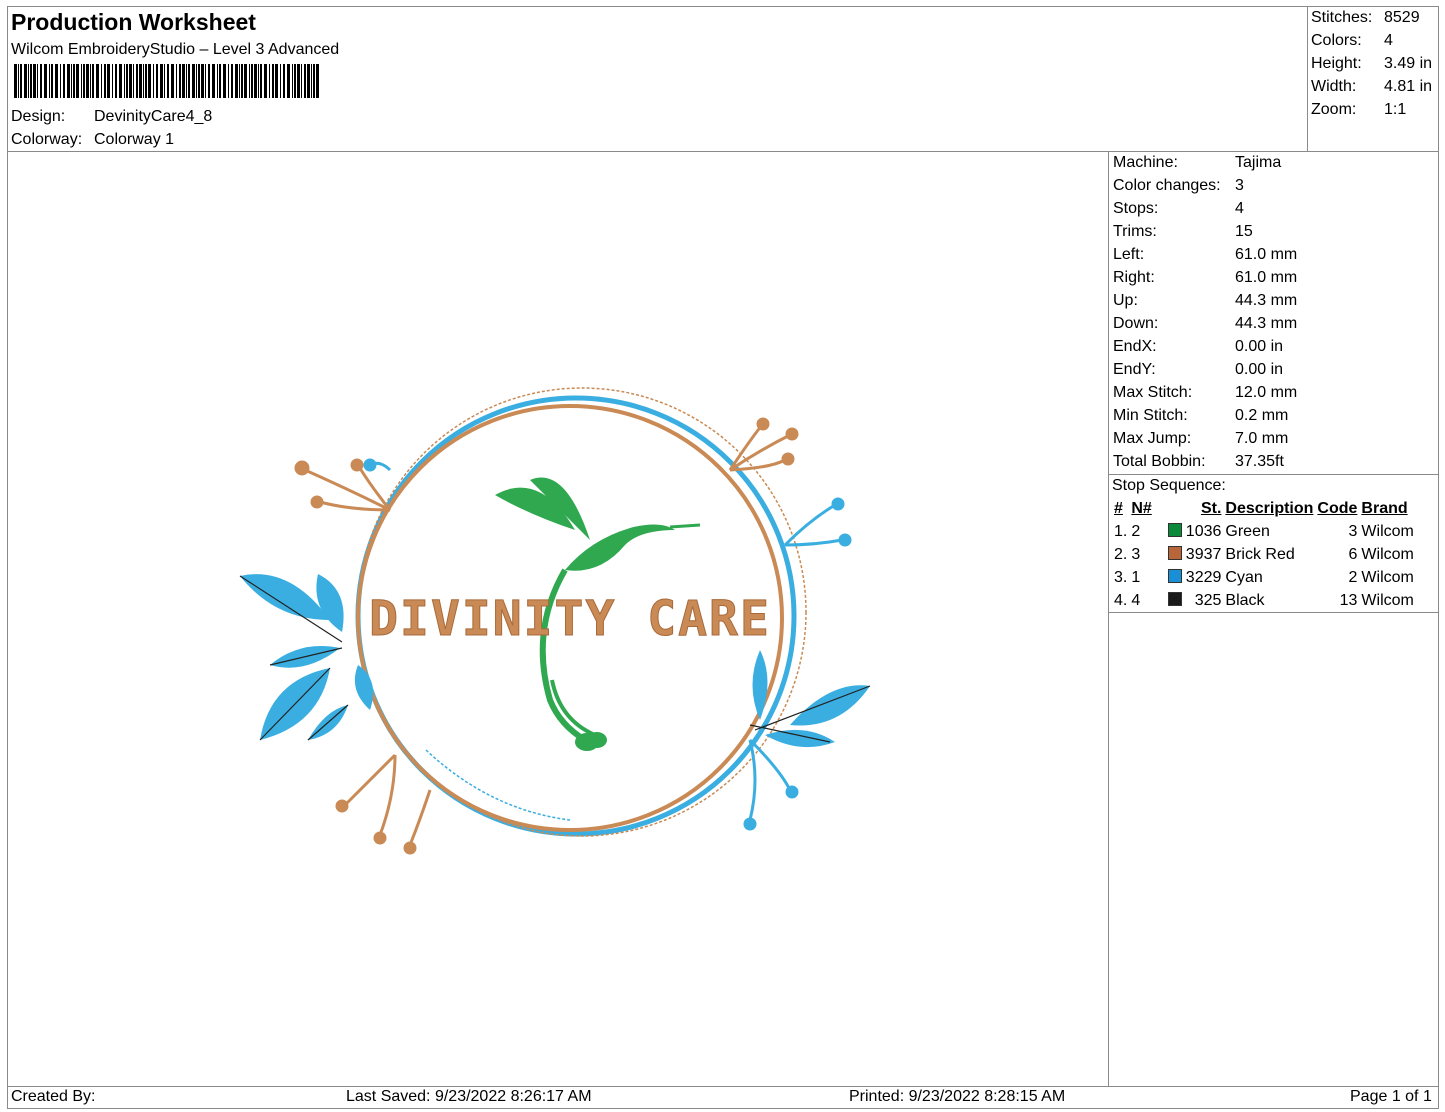 This screenshot has height=1112, width=1445. I want to click on design-value: DevinityCare4_8, so click(153, 116).